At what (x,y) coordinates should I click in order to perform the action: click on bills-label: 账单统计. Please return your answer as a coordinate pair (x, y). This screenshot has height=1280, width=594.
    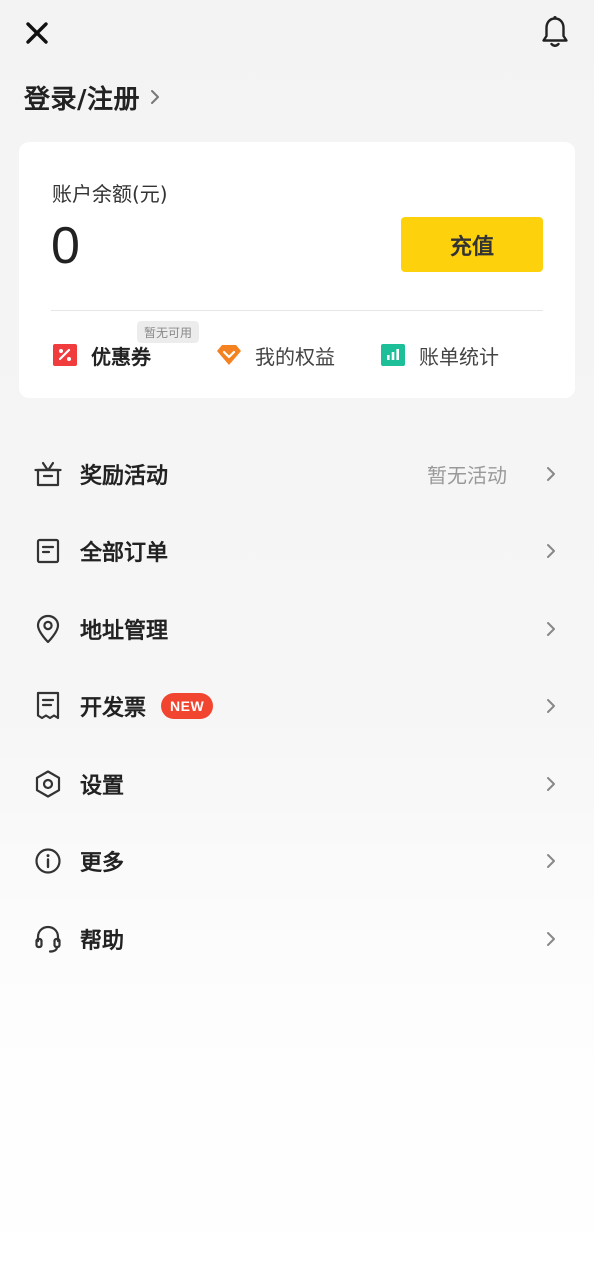
    Looking at the image, I should click on (459, 356).